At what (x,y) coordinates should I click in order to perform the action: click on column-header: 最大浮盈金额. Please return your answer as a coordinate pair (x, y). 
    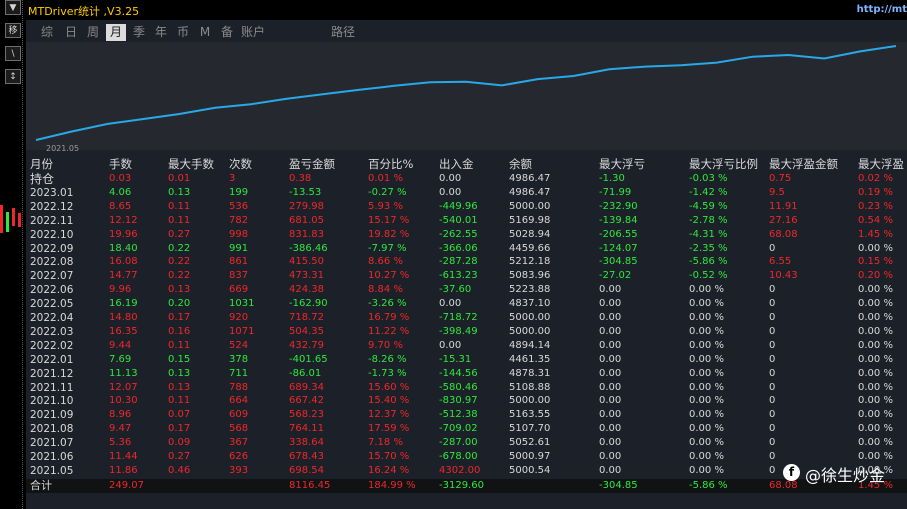
    Looking at the image, I should click on (803, 164).